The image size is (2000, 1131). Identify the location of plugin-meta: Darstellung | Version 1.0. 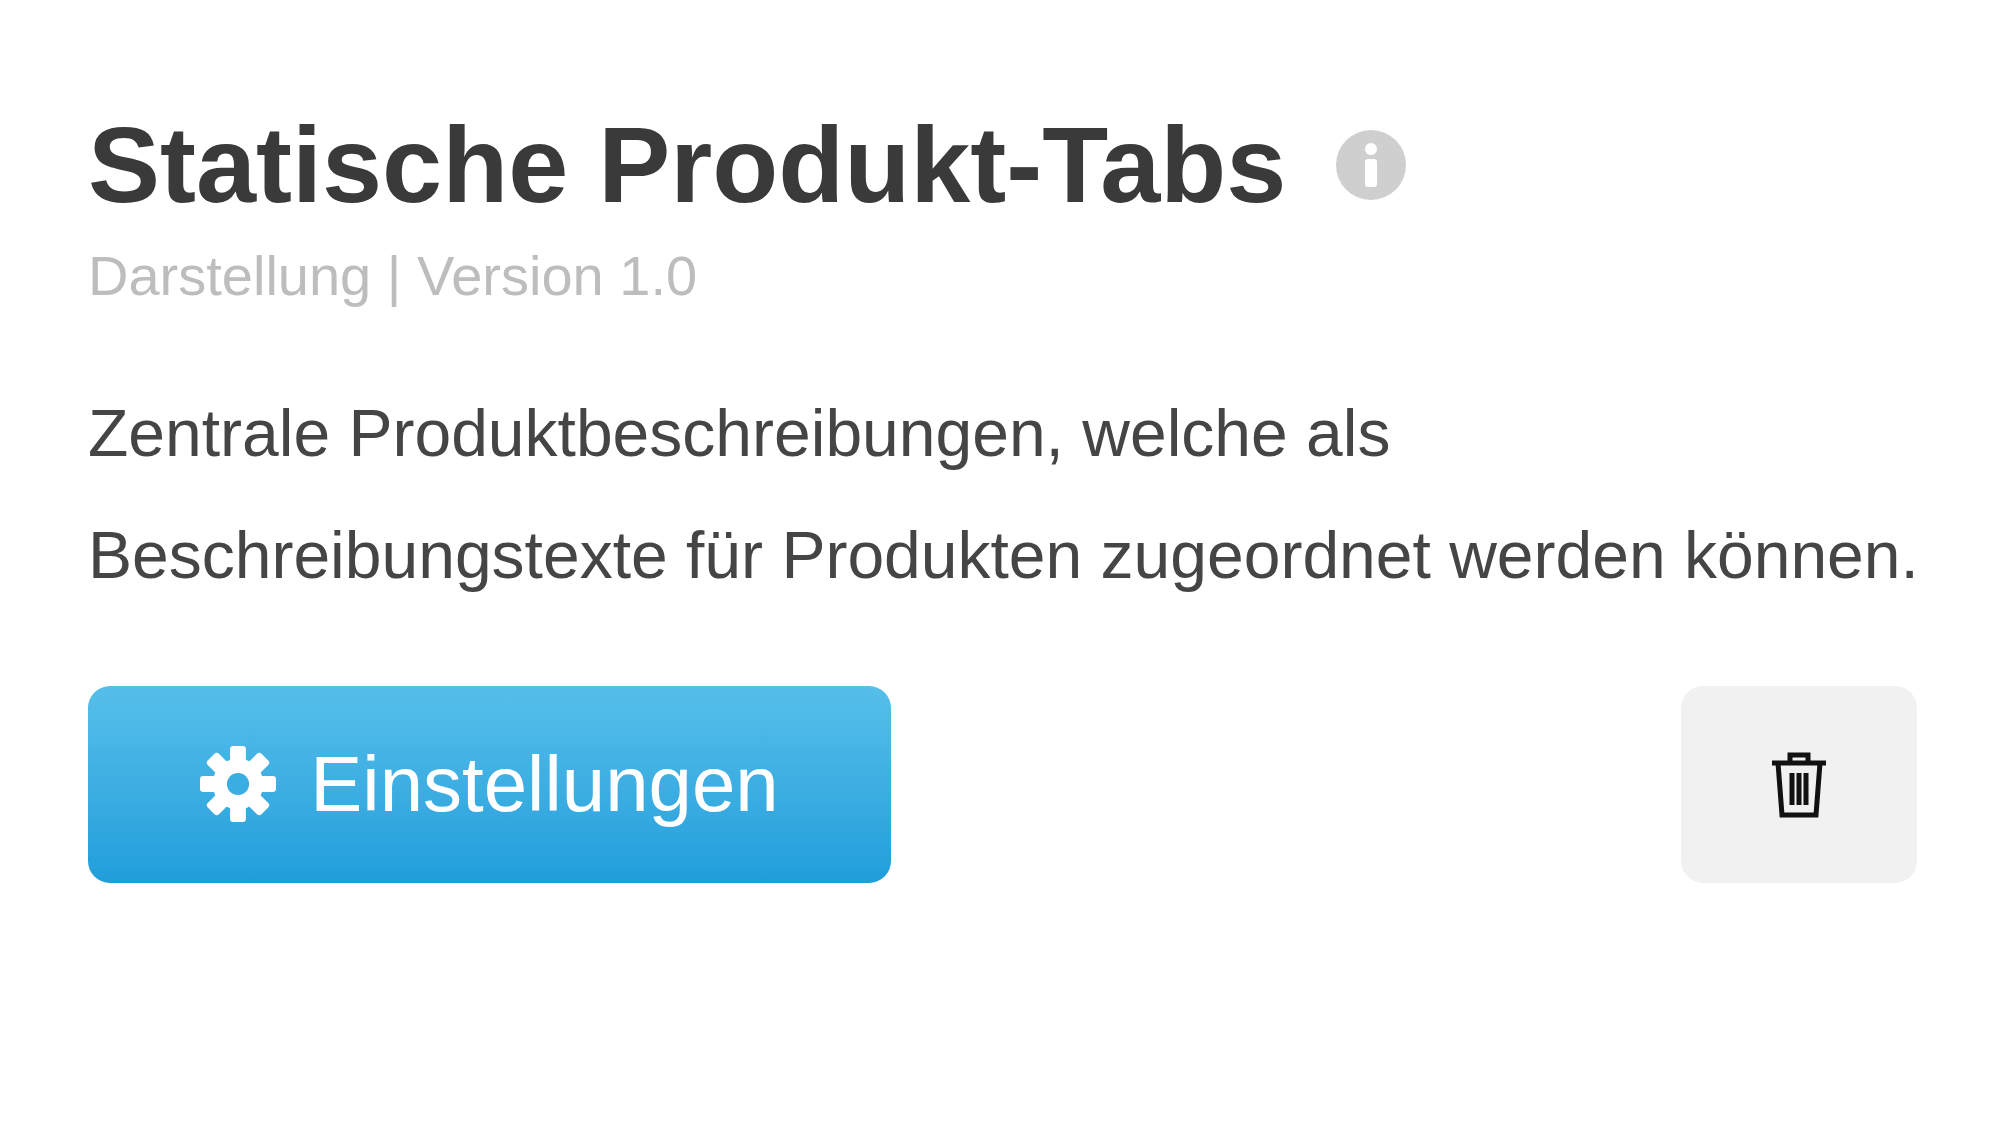
(393, 275).